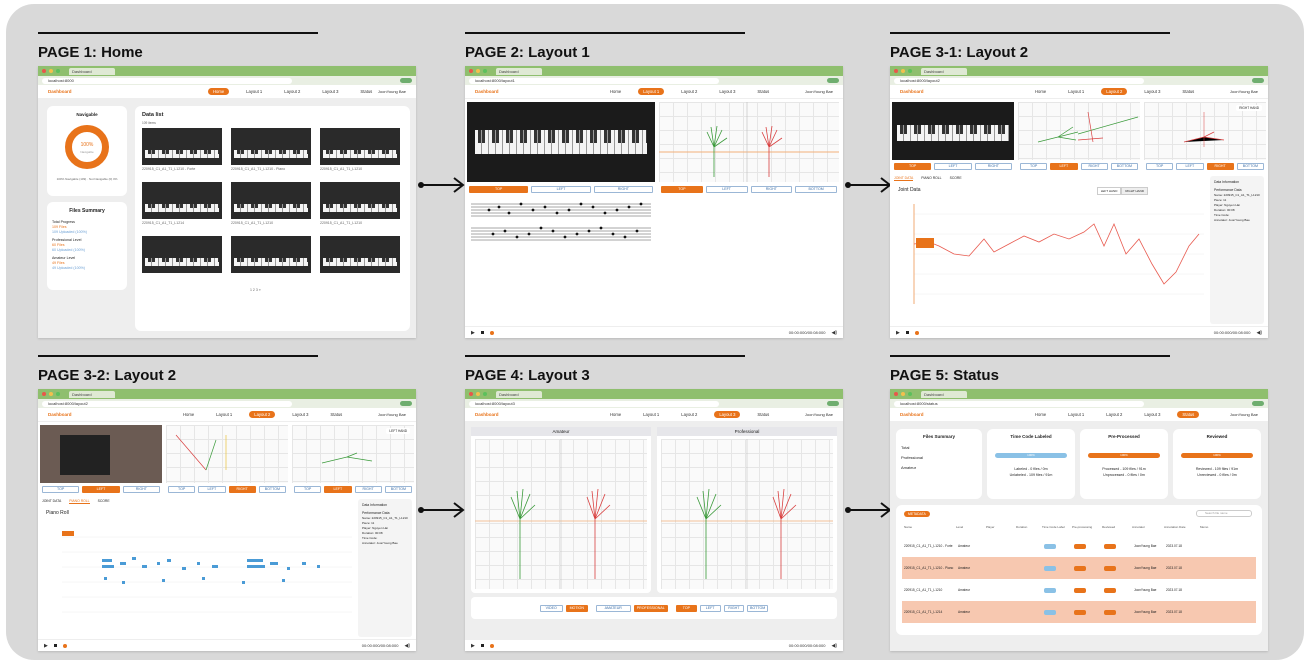 This screenshot has height=664, width=1310. What do you see at coordinates (576, 608) in the screenshot?
I see `motion-button: MOTION` at bounding box center [576, 608].